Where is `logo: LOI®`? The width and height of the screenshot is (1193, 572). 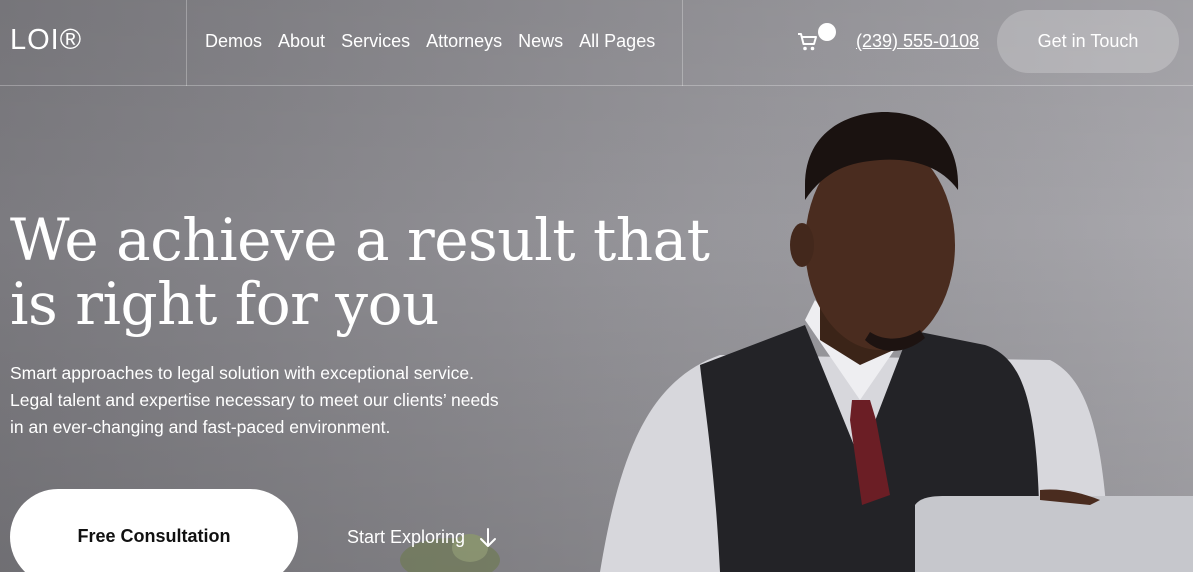 logo: LOI® is located at coordinates (46, 40).